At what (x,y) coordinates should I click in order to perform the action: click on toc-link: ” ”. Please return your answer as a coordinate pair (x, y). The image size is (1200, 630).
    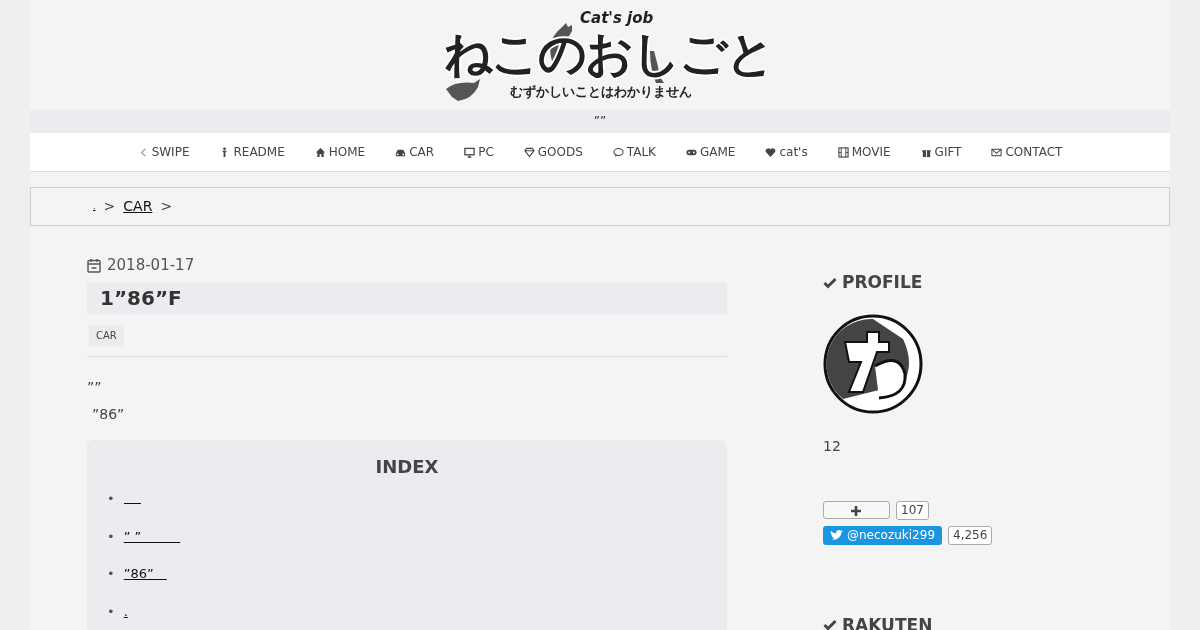
    Looking at the image, I should click on (152, 536).